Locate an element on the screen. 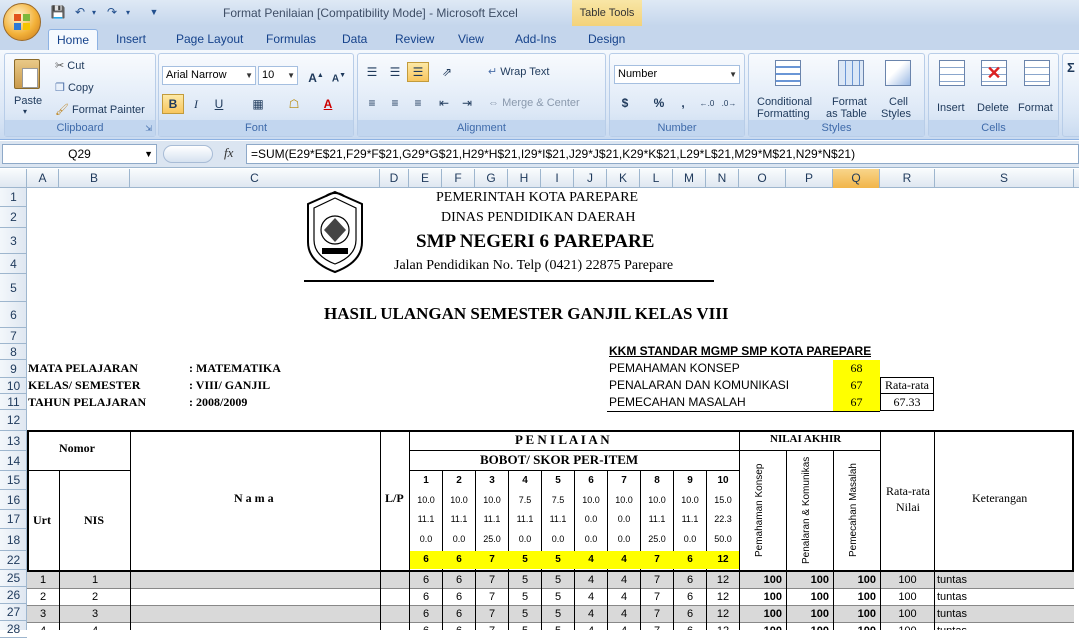 The height and width of the screenshot is (638, 1079). row-header: 7 is located at coordinates (13, 336).